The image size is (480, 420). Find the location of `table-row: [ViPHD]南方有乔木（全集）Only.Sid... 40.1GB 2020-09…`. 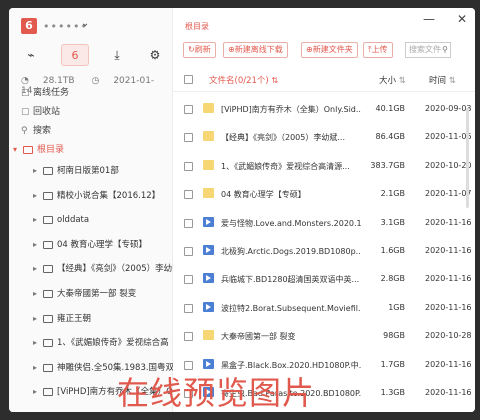

table-row: [ViPHD]南方有乔木（全集）Only.Sid... 40.1GB 2020-09… is located at coordinates (324, 110).